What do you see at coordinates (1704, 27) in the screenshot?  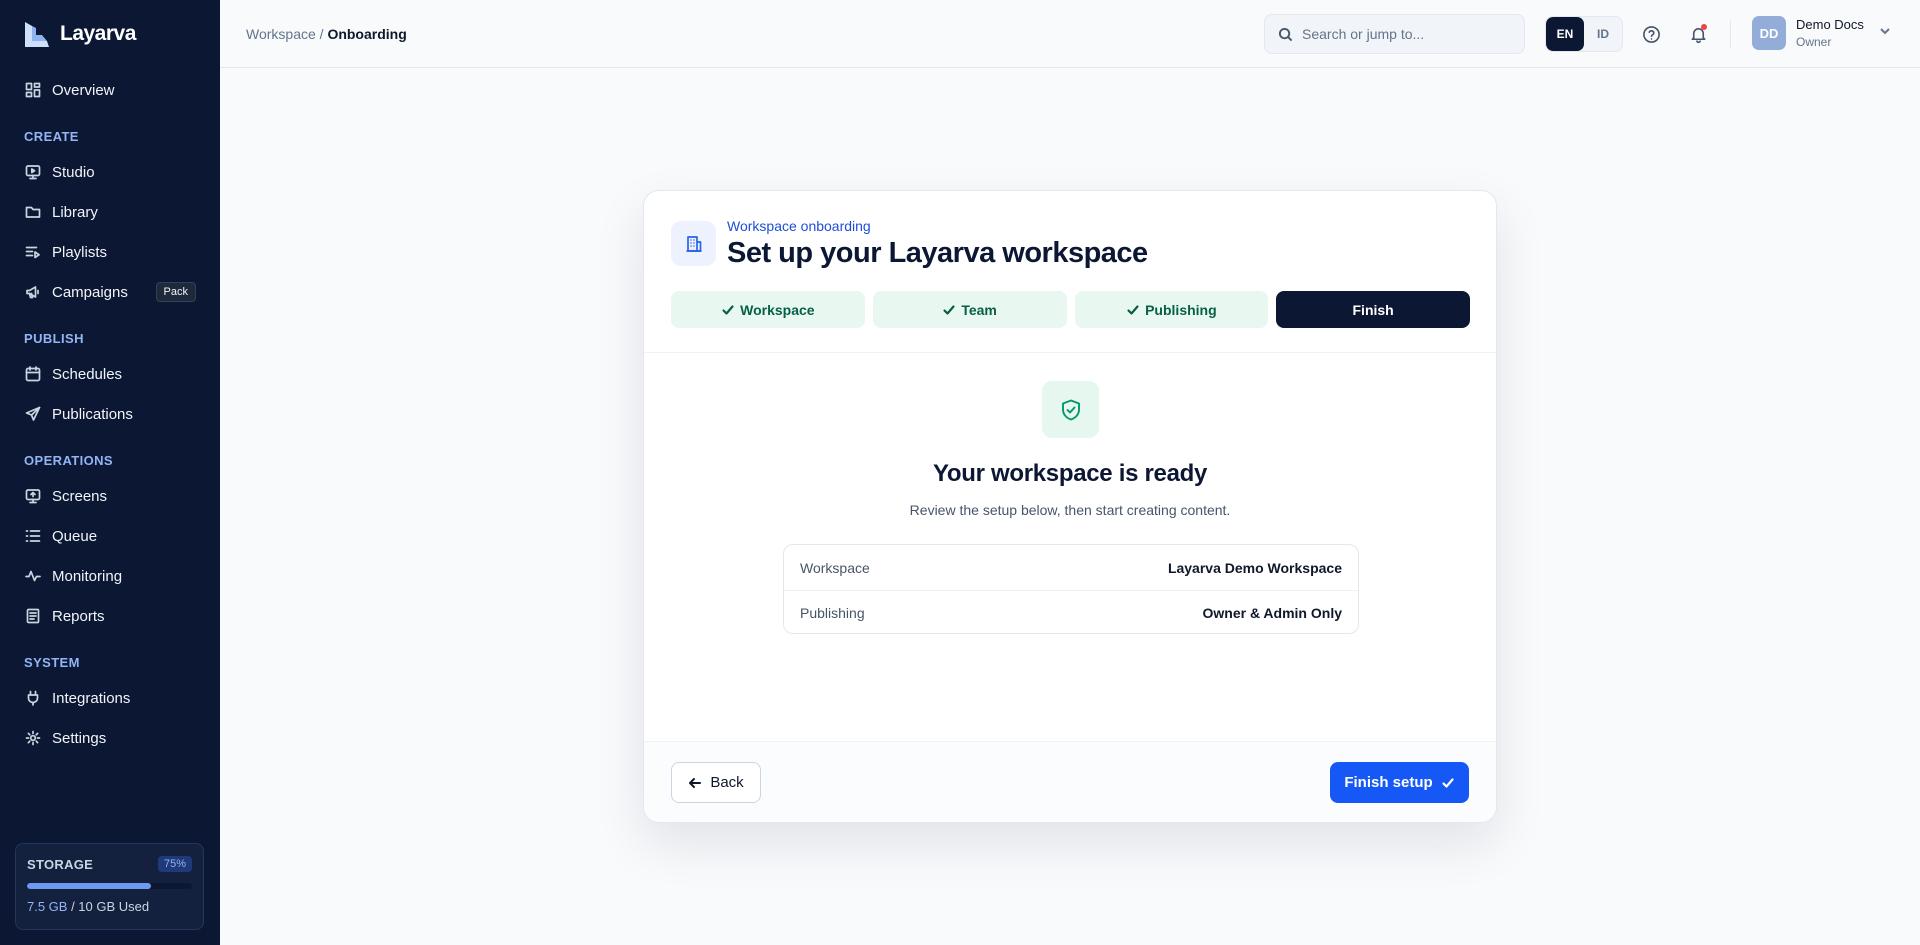 I see `notification-dot` at bounding box center [1704, 27].